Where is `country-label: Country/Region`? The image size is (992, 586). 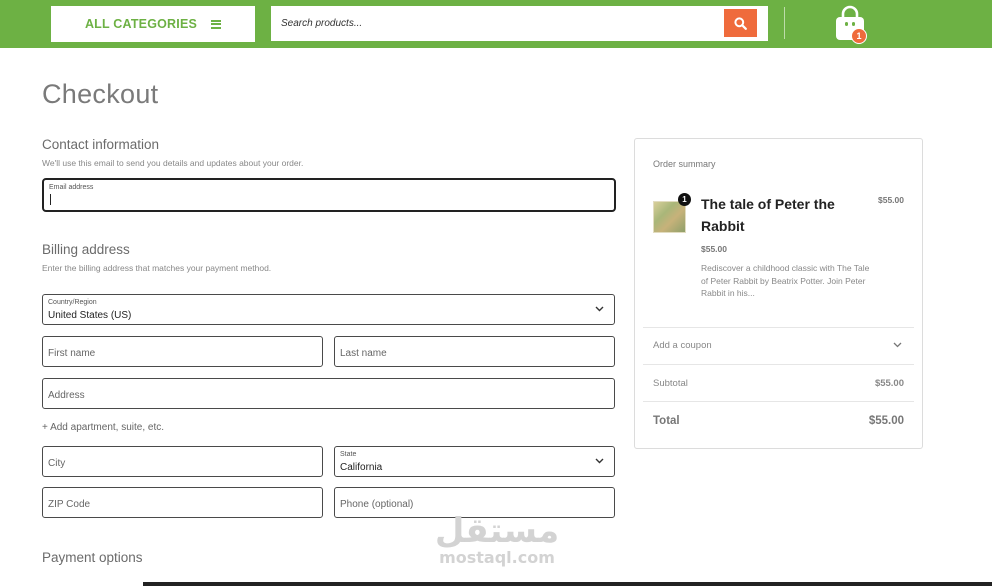 country-label: Country/Region is located at coordinates (72, 302).